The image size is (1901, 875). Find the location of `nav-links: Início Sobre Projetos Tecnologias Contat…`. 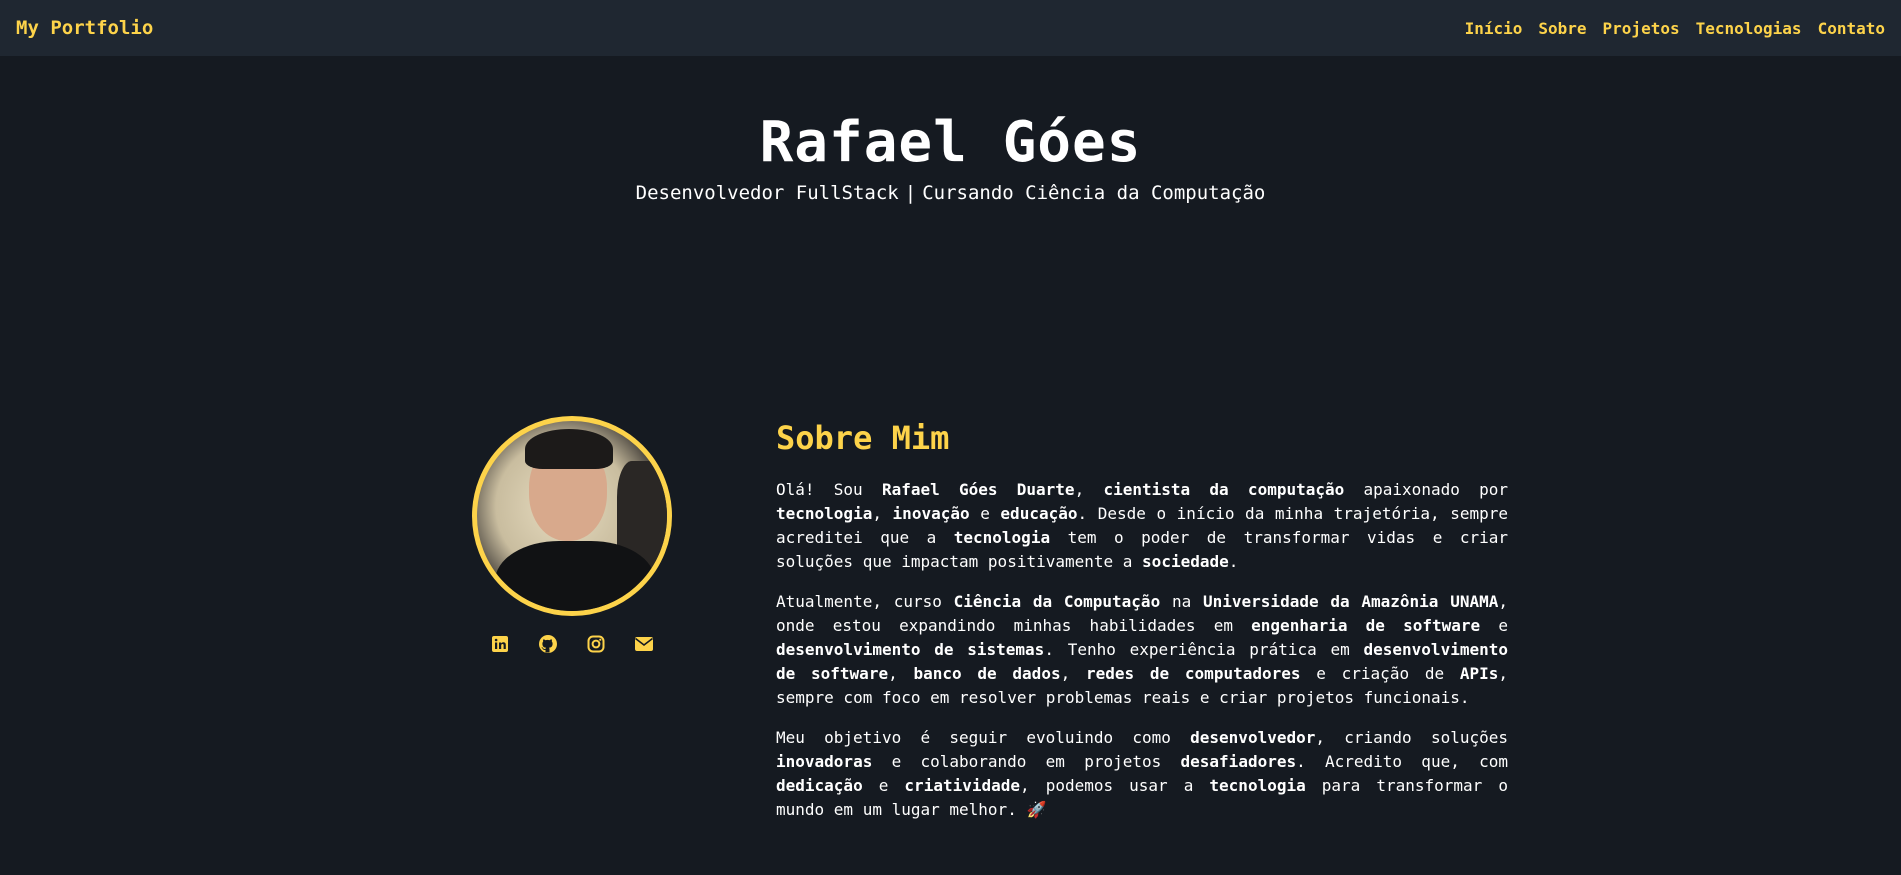

nav-links: Início Sobre Projetos Tecnologias Contat… is located at coordinates (1675, 28).